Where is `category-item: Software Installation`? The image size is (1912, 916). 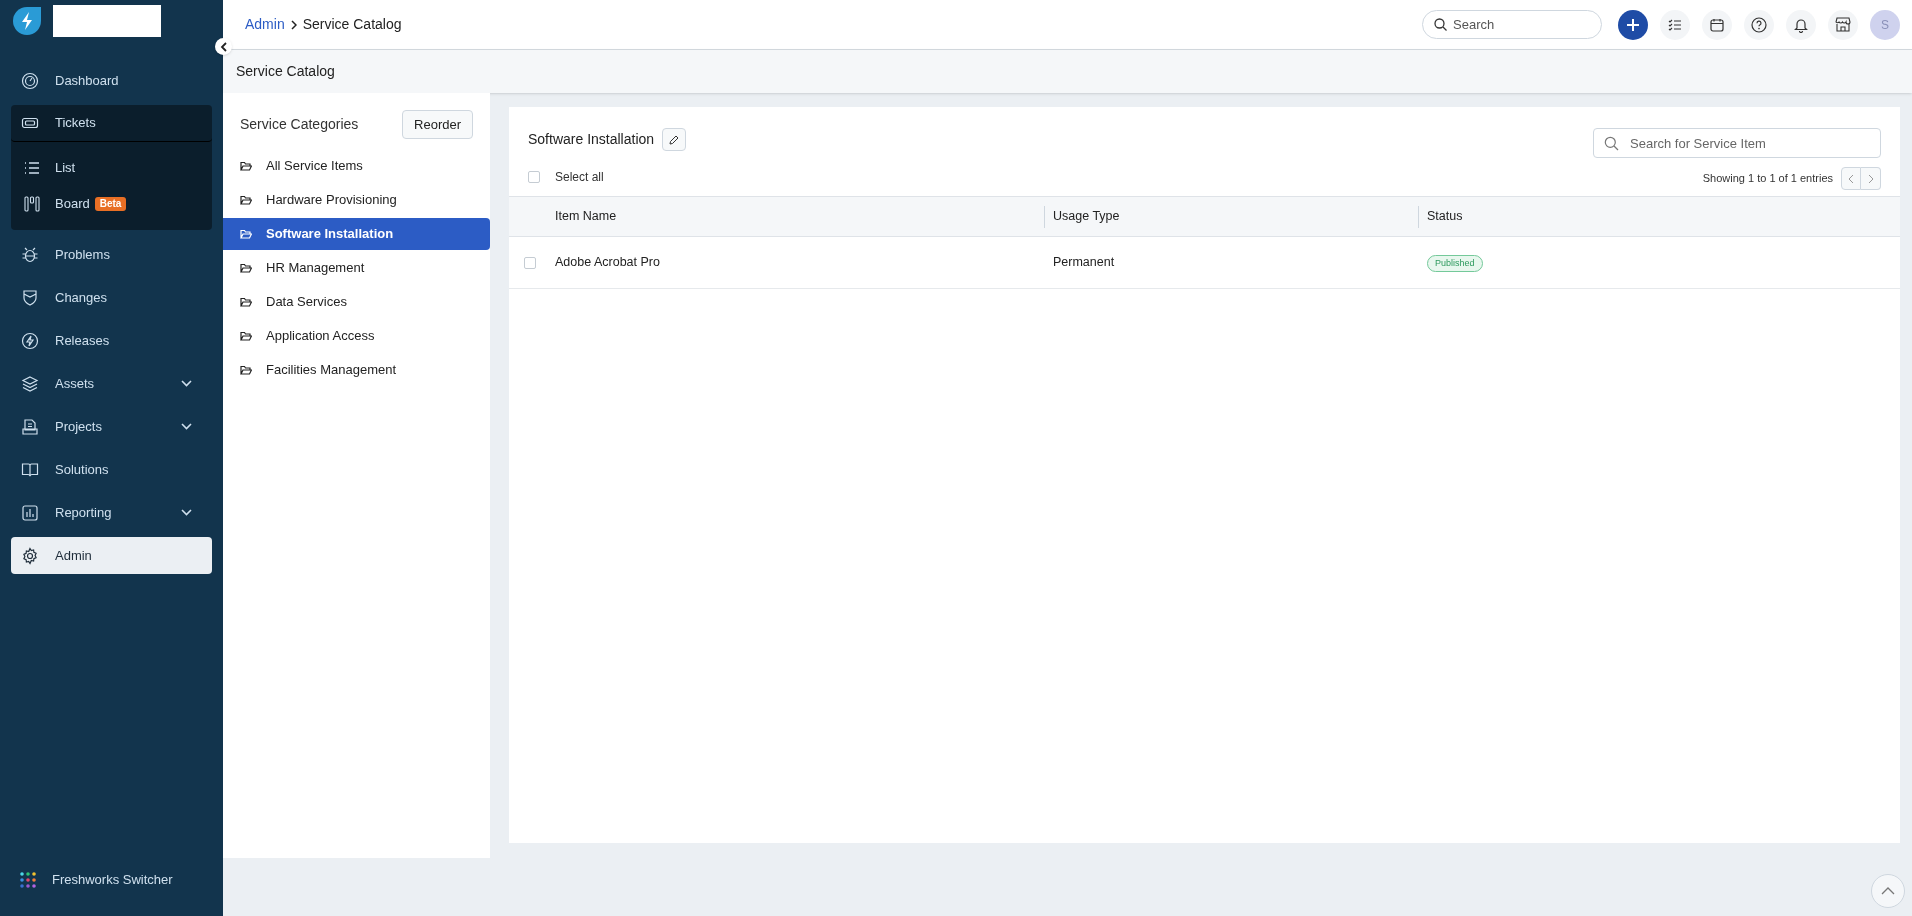 category-item: Software Installation is located at coordinates (356, 234).